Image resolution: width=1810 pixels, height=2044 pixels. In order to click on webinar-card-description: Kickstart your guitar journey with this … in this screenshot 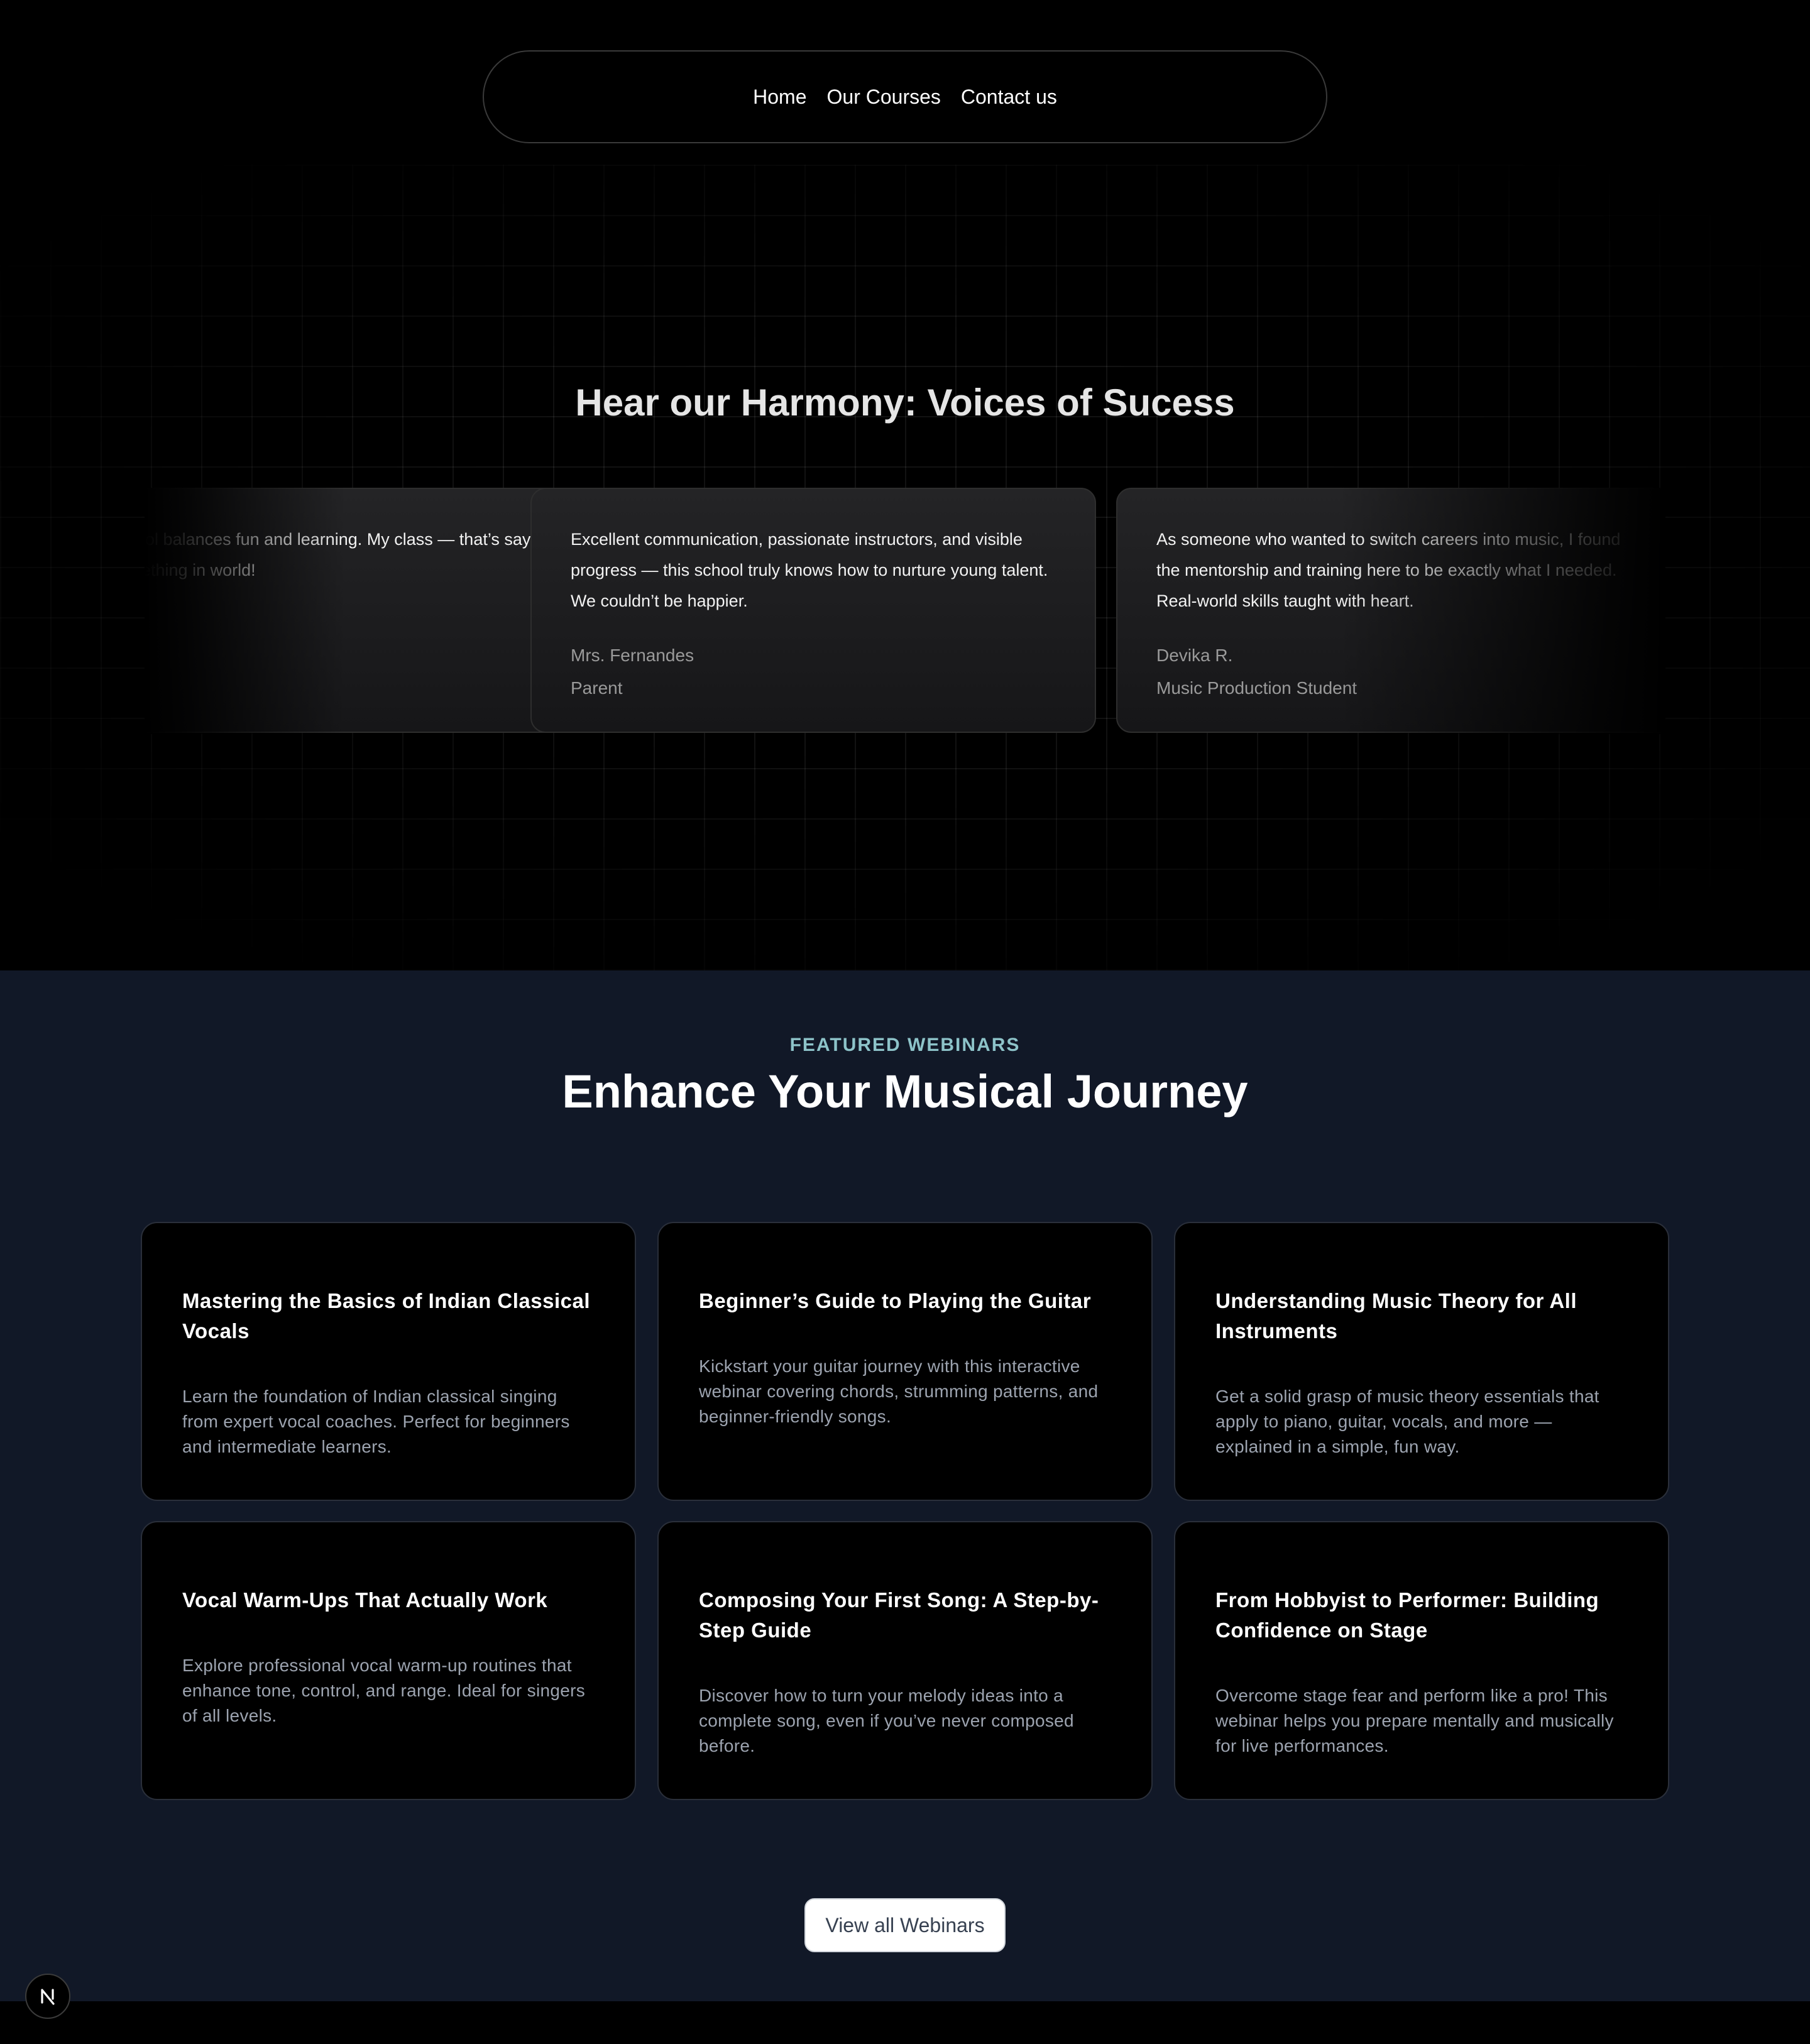, I will do `click(899, 1391)`.